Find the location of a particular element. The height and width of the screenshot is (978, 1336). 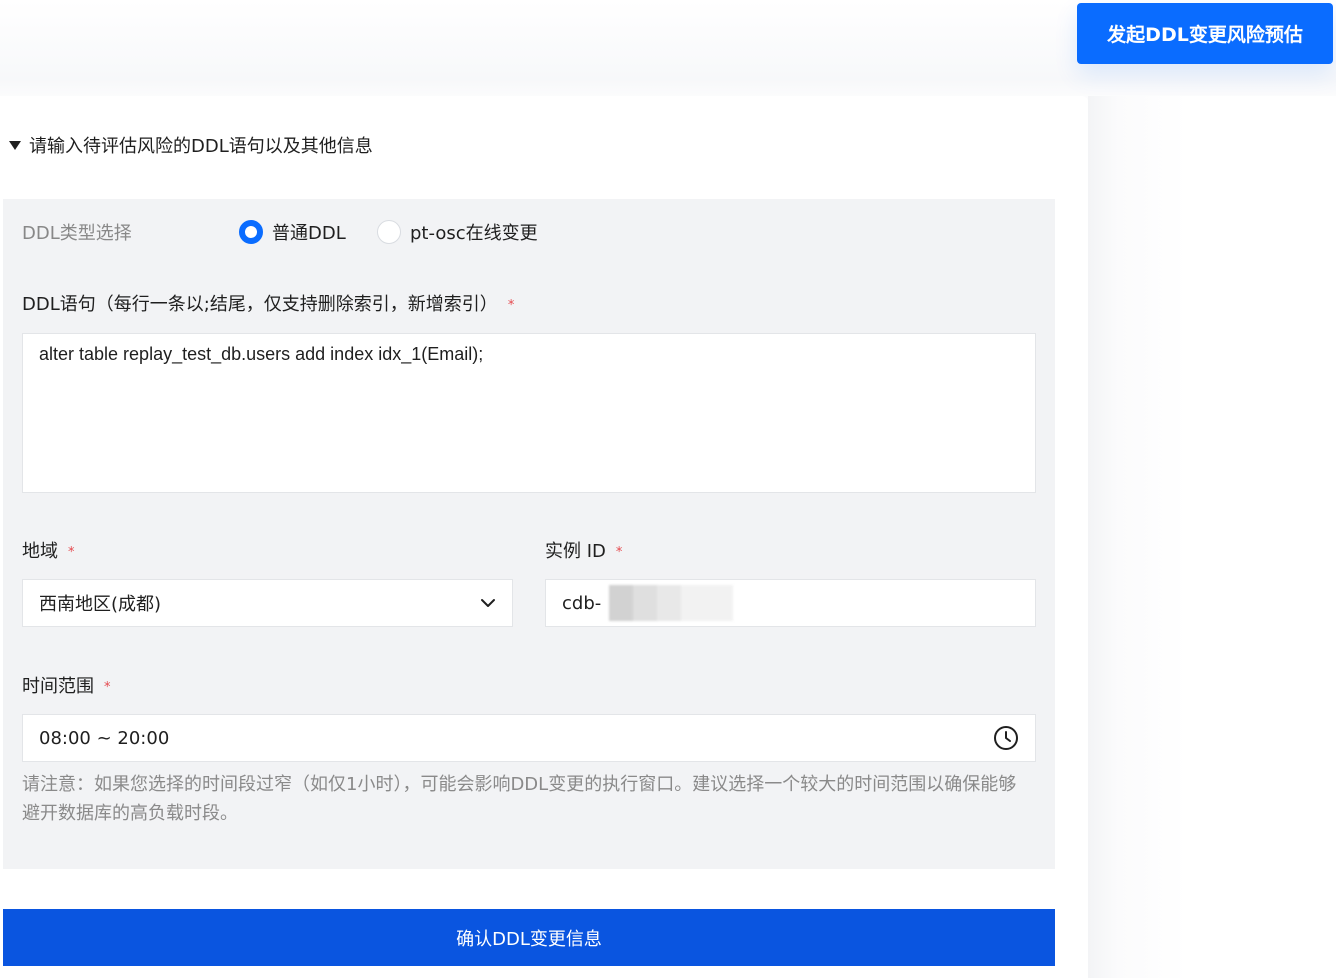

ddl-type-radio-pt-osc: pt-osc在线变更 is located at coordinates (457, 232).